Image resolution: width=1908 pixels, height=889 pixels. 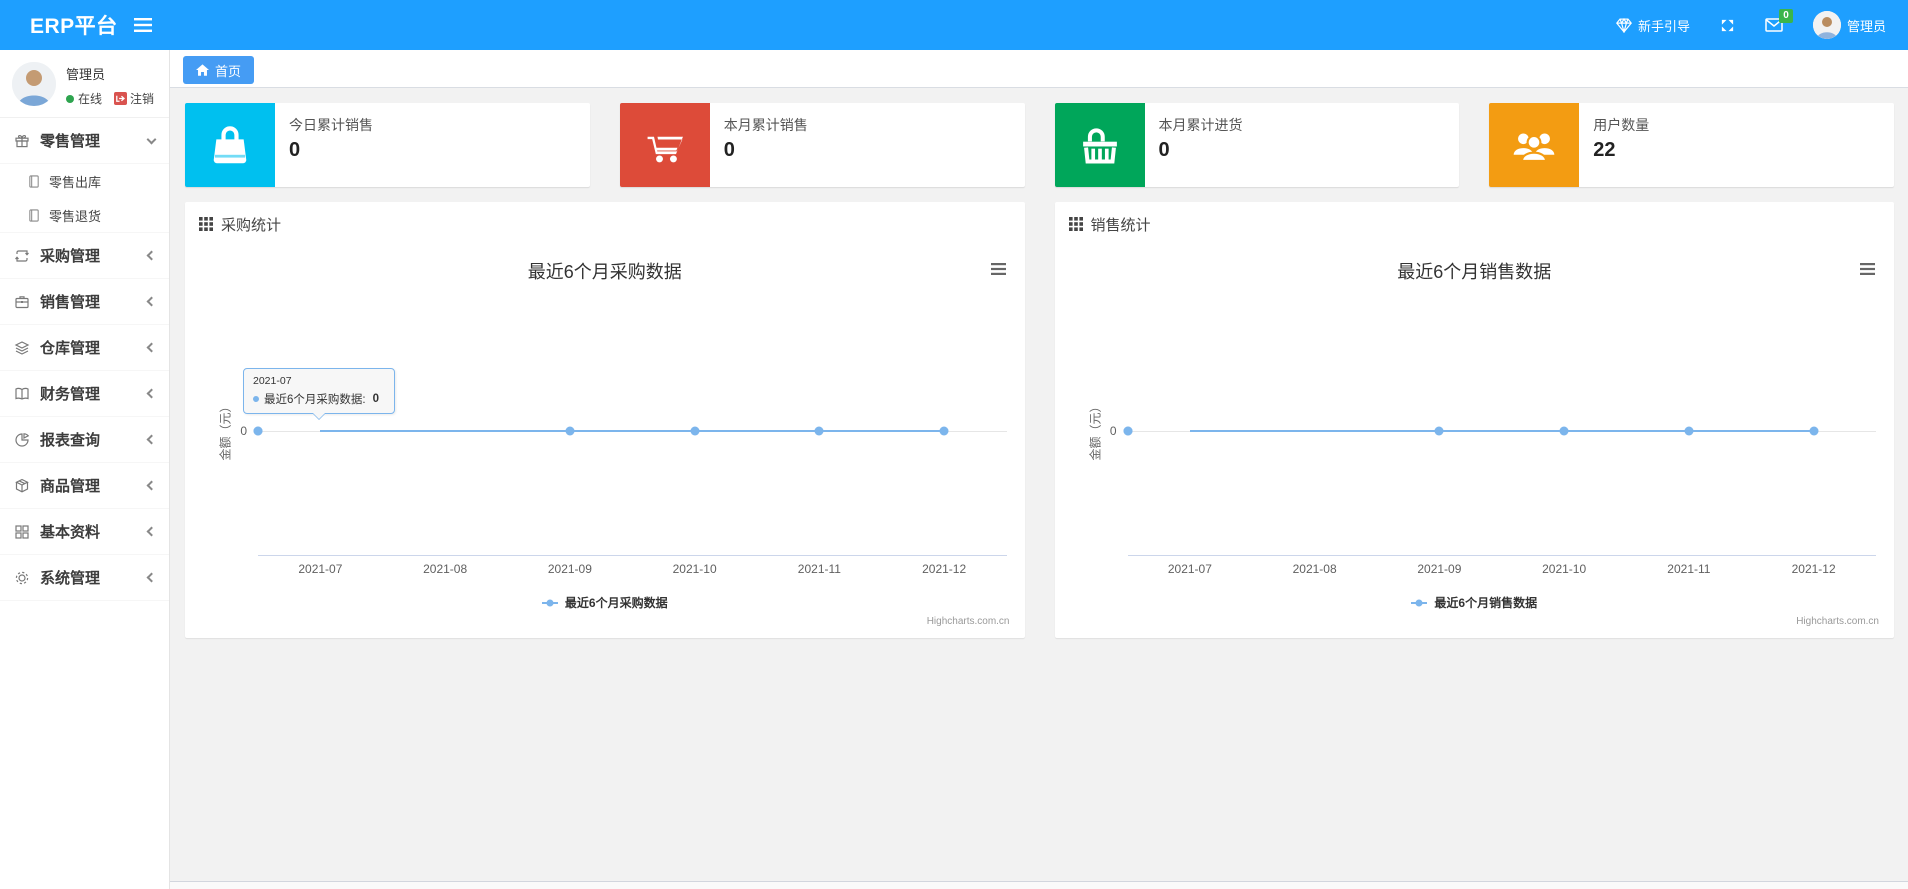 I want to click on stat-card-label: 今日累计销售, so click(x=331, y=125).